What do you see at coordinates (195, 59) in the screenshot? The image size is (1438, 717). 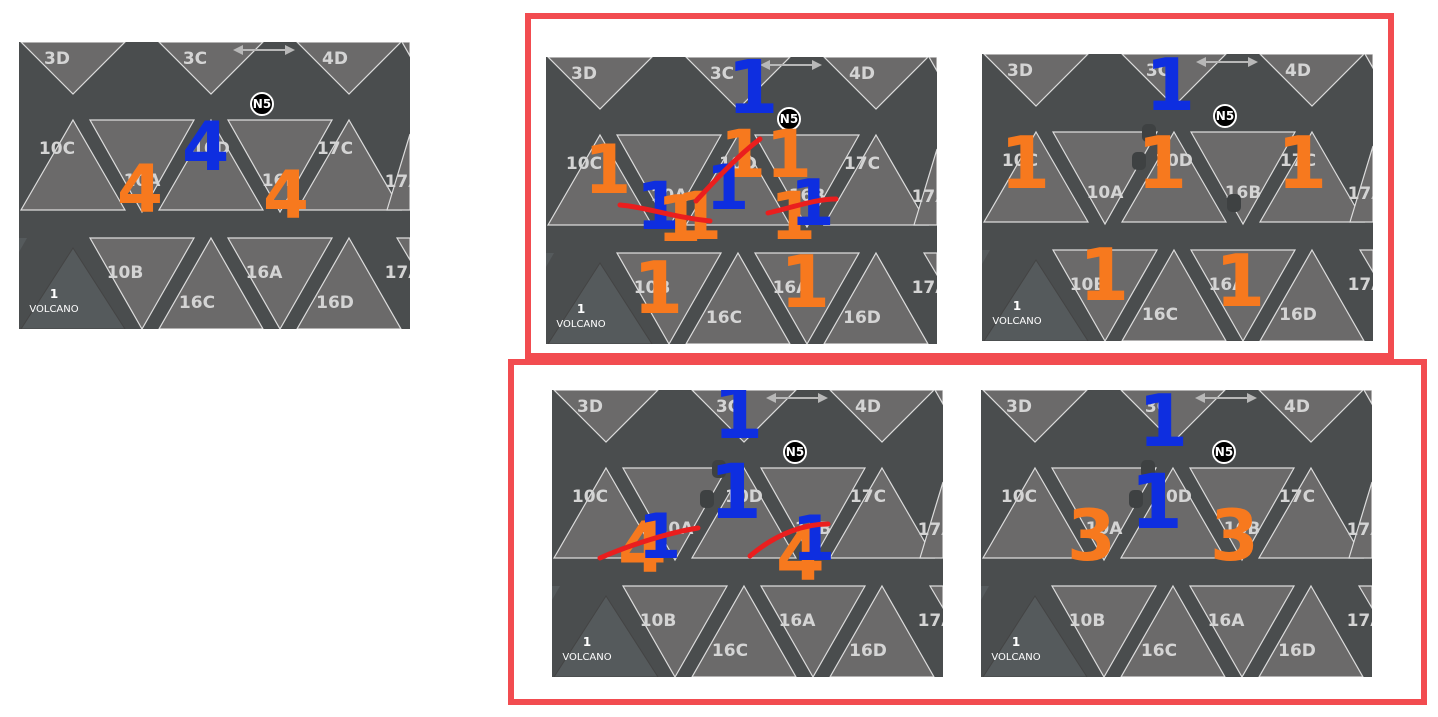 I see `tile-label-3c: 3C` at bounding box center [195, 59].